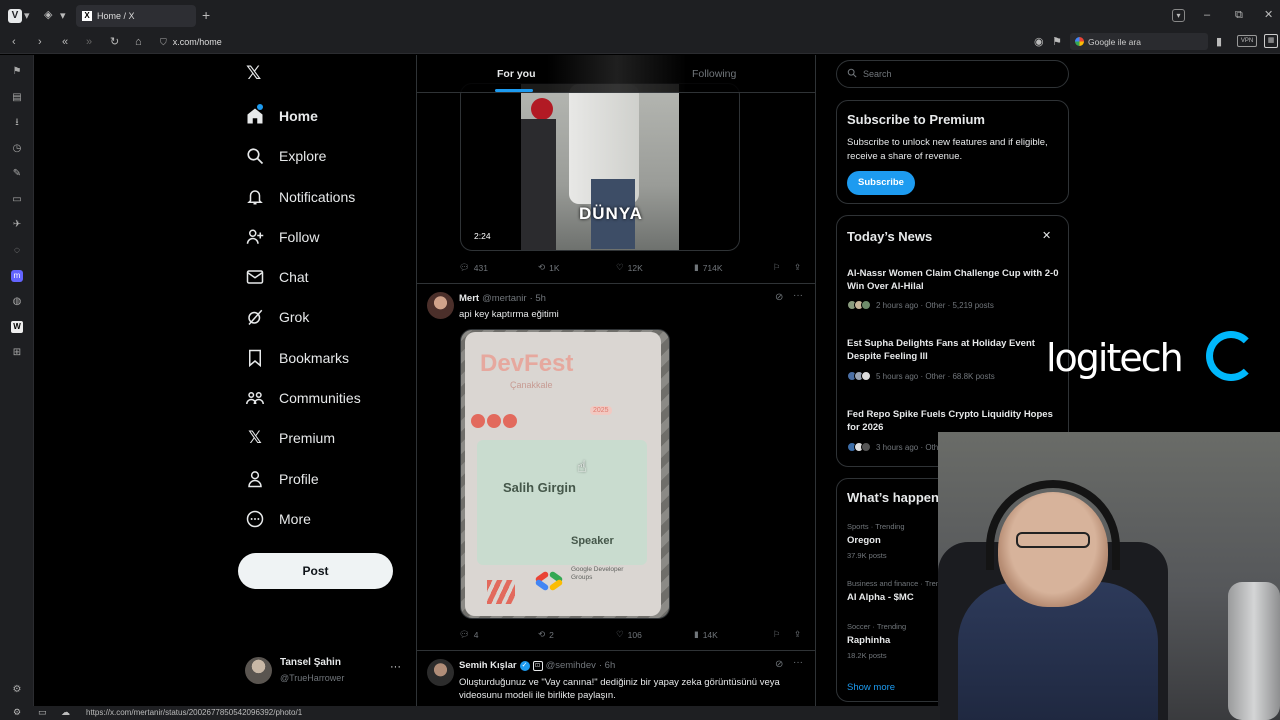 The image size is (1280, 720). What do you see at coordinates (299, 237) in the screenshot?
I see `nav-follow-label: Follow` at bounding box center [299, 237].